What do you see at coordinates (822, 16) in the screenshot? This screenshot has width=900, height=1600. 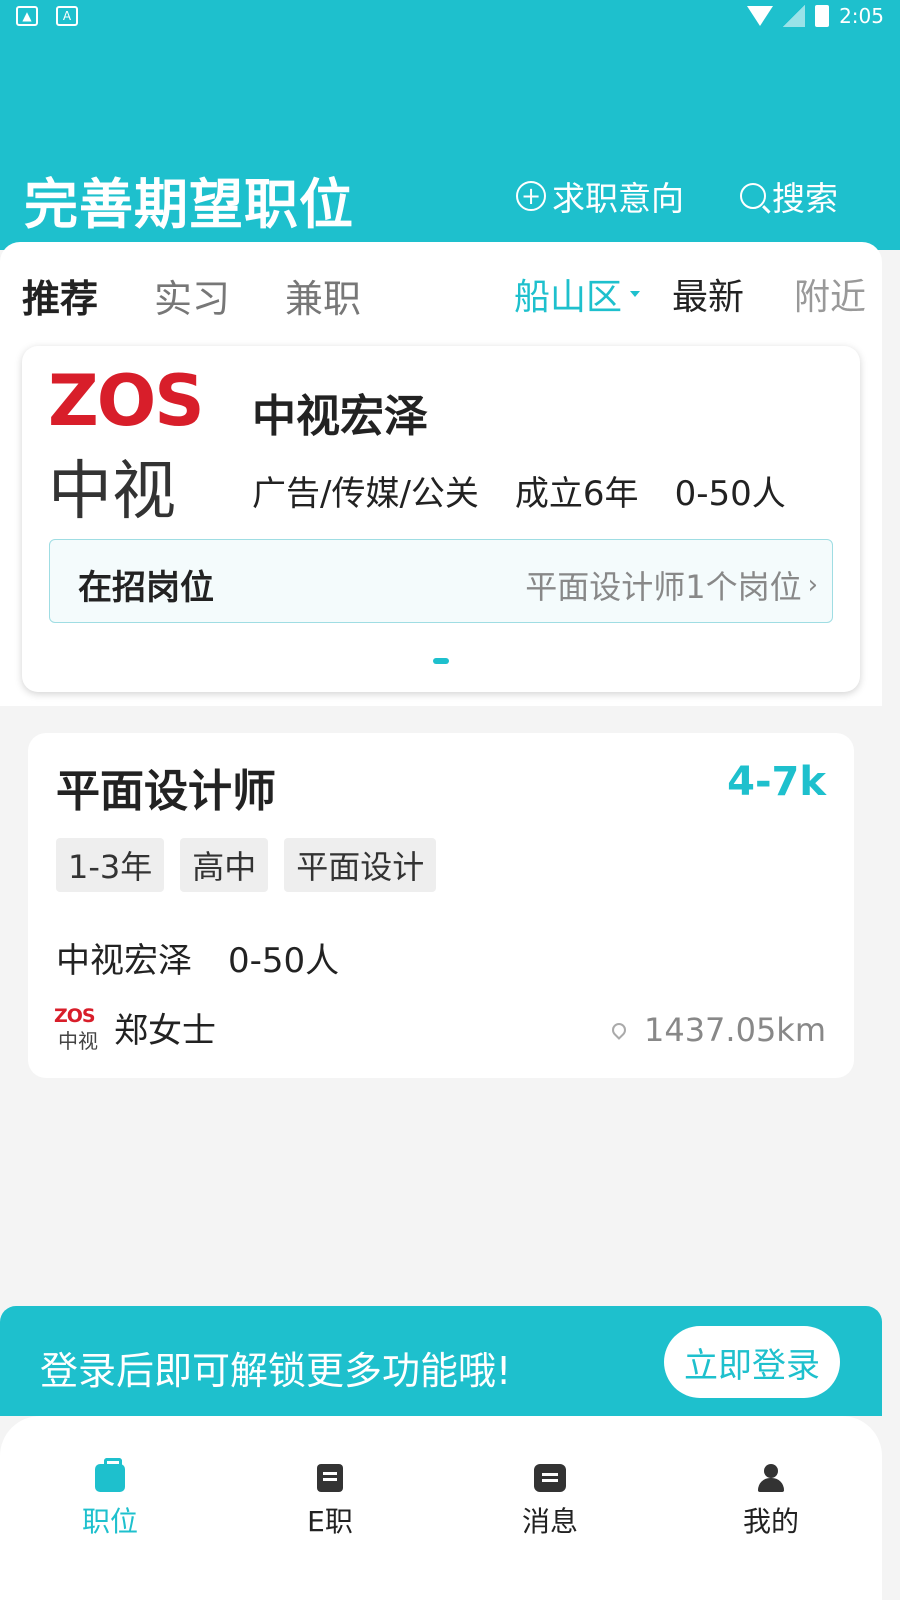 I see `battery-icon` at bounding box center [822, 16].